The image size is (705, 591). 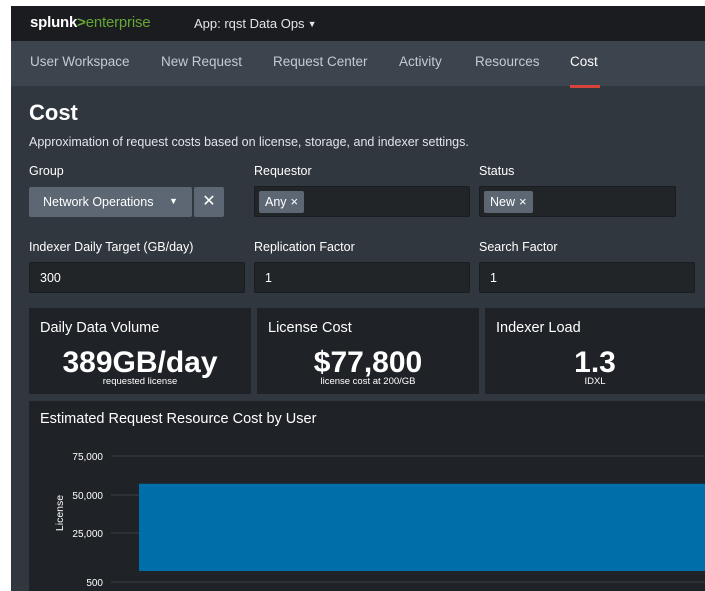 What do you see at coordinates (503, 202) in the screenshot?
I see `status-token-label: New` at bounding box center [503, 202].